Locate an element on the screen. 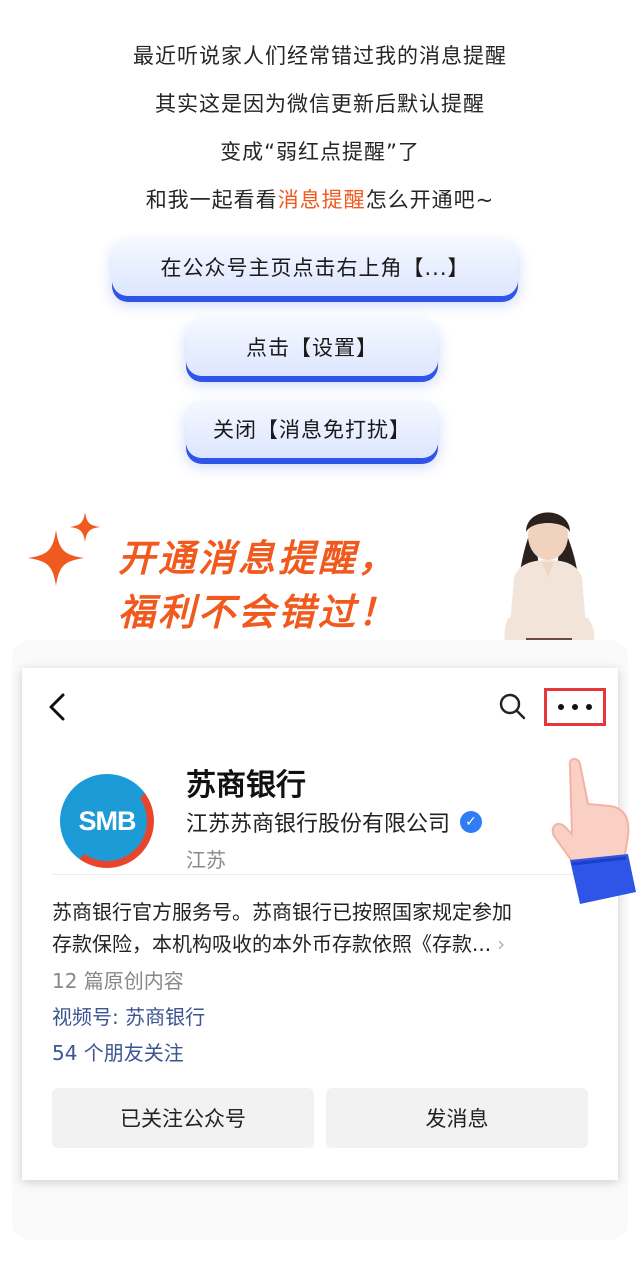 This screenshot has width=640, height=1281. more-dots-icon is located at coordinates (575, 707).